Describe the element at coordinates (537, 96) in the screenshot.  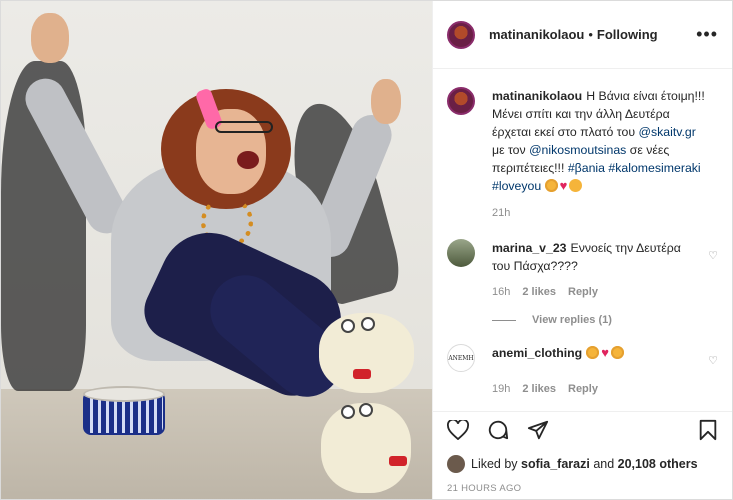
I see `caption-author: matinanikolaou` at that location.